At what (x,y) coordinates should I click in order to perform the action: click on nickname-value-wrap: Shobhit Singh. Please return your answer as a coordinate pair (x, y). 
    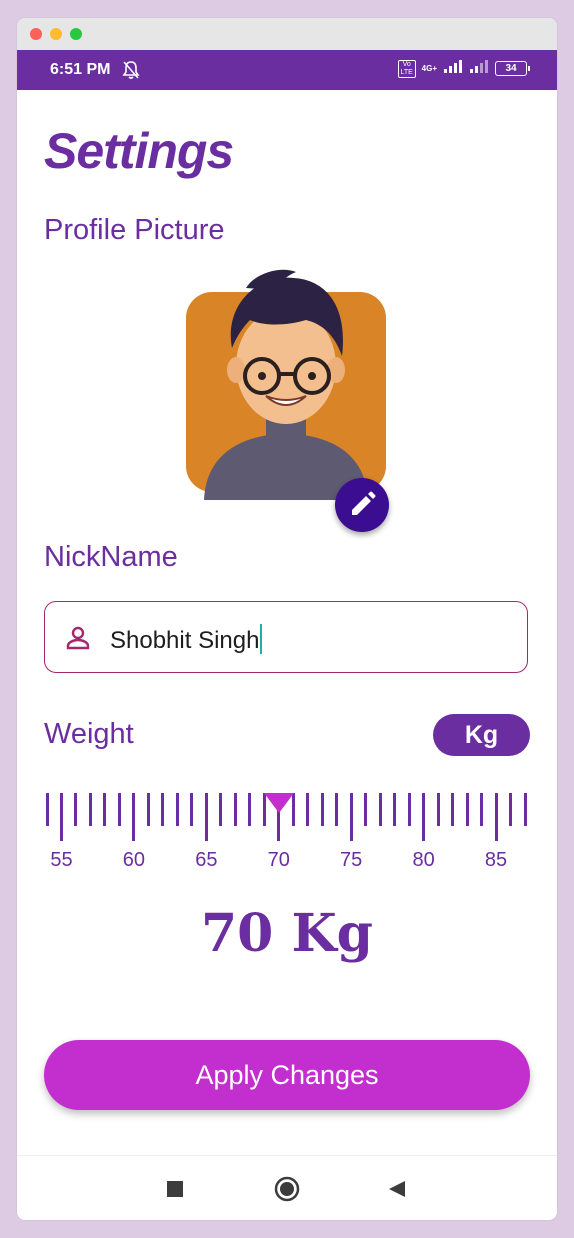
    Looking at the image, I should click on (186, 639).